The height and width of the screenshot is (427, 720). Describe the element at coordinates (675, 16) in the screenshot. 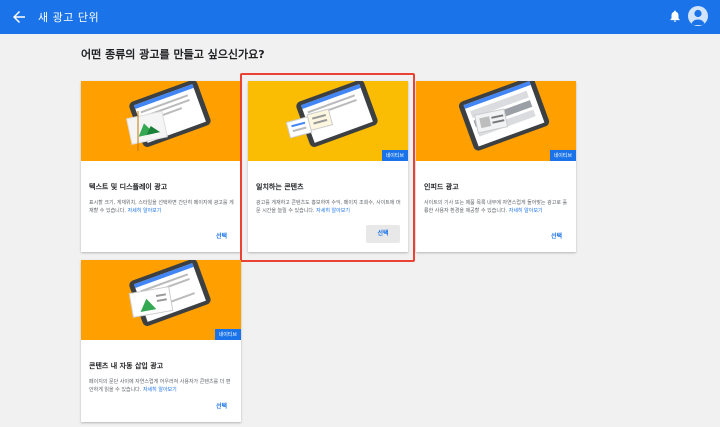

I see `bell-icon` at that location.